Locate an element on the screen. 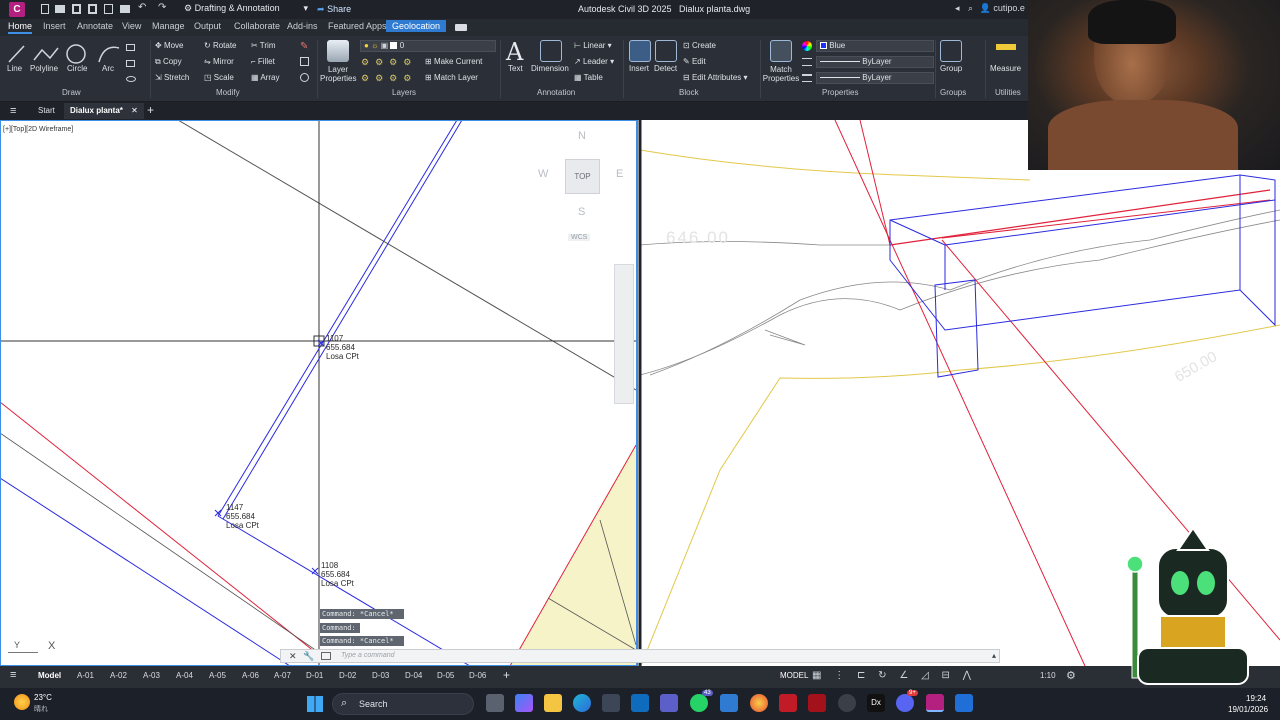 This screenshot has height=720, width=1280. clock-time: 19:24 is located at coordinates (1256, 698).